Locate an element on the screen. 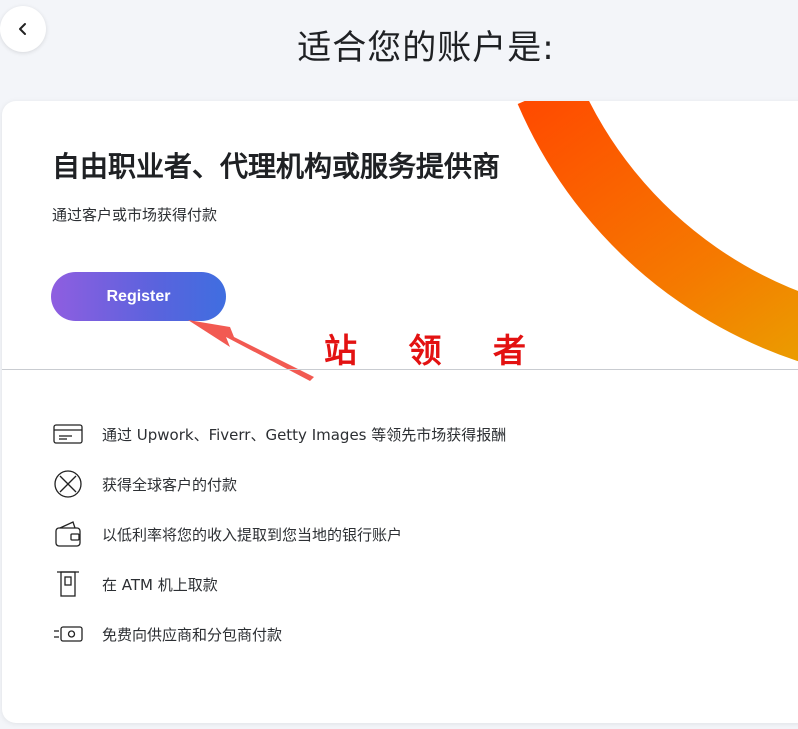  feature-item: 免费向供应商和分包商付款 is located at coordinates (167, 634).